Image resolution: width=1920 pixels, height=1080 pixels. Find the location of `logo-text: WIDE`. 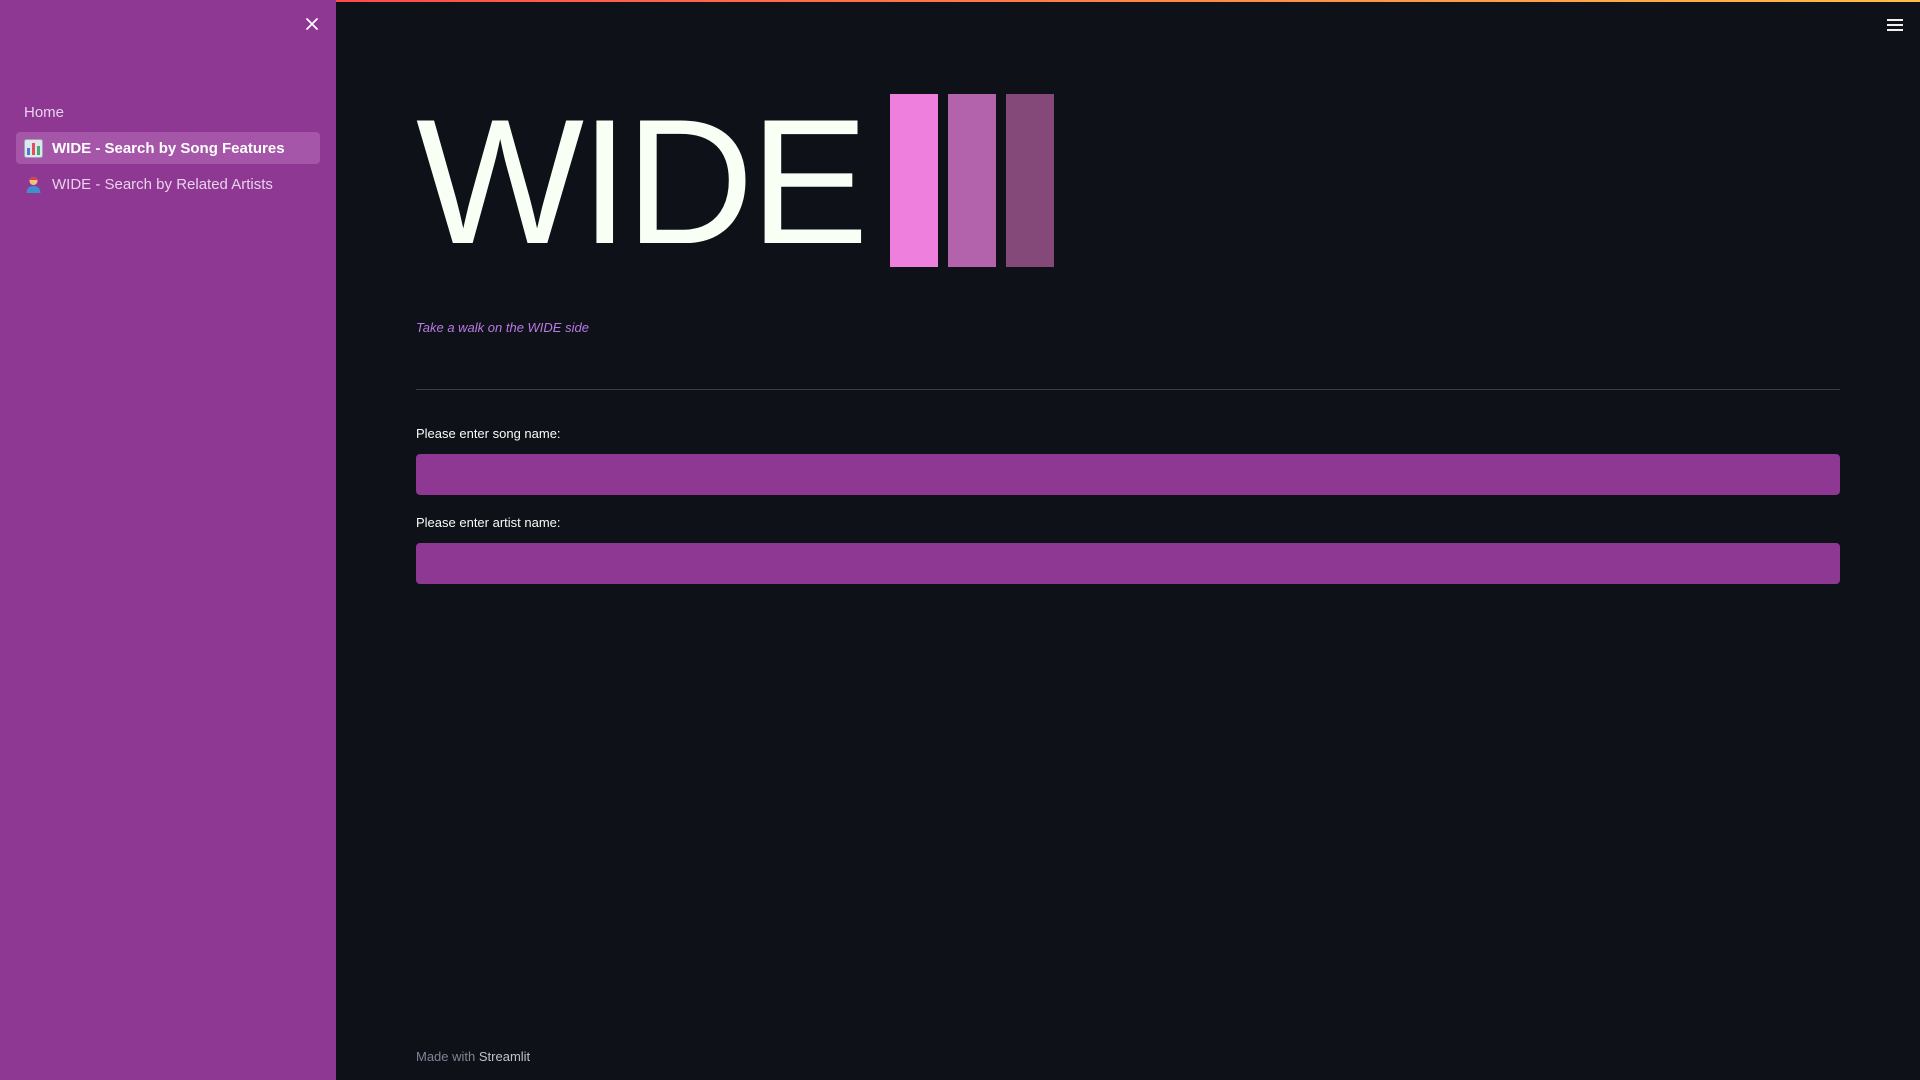

logo-text: WIDE is located at coordinates (642, 181).